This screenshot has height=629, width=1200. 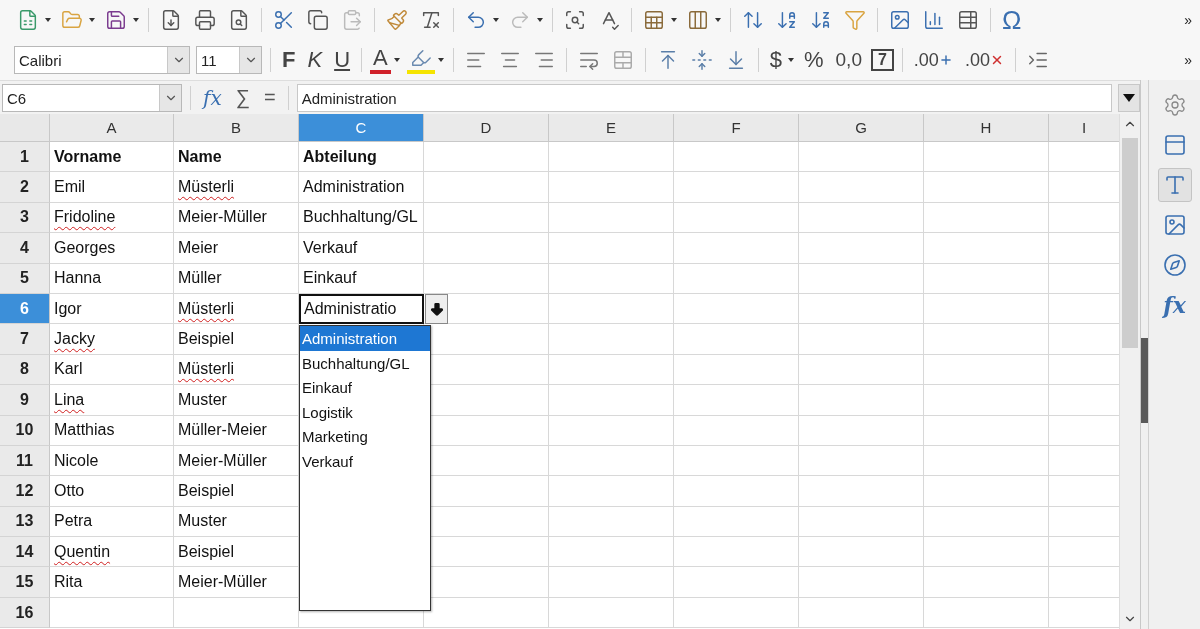 What do you see at coordinates (25, 552) in the screenshot?
I see `row-header: 14` at bounding box center [25, 552].